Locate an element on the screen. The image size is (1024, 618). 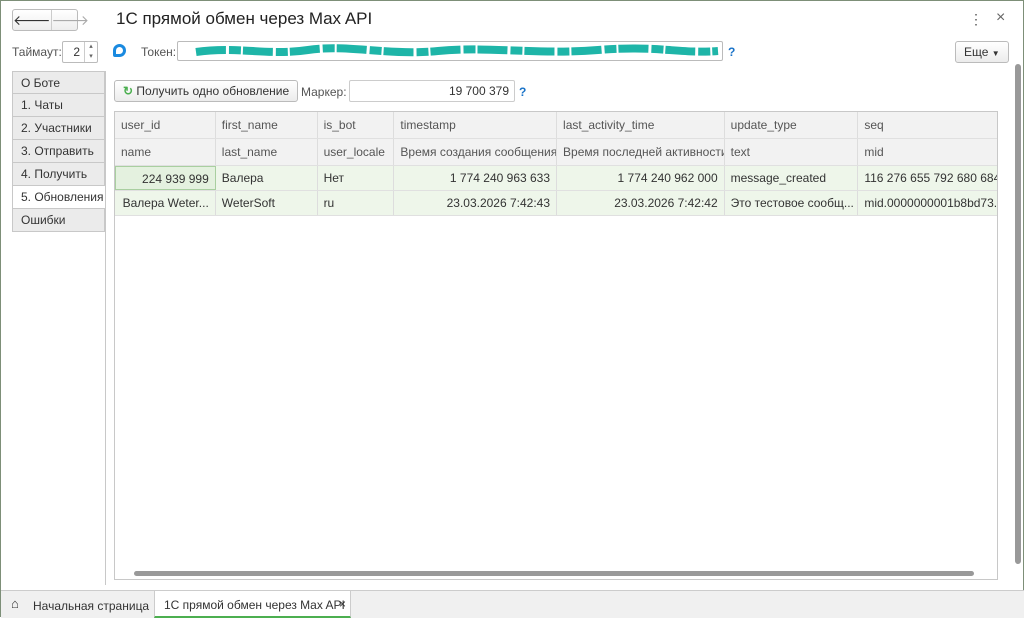
more-button: Еще ▼ is located at coordinates (982, 52).